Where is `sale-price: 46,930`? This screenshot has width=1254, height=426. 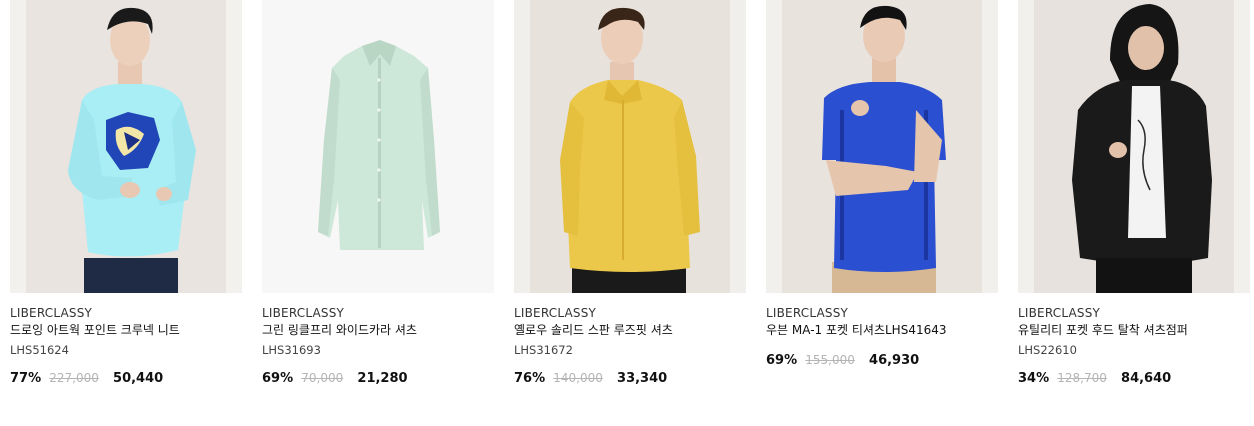 sale-price: 46,930 is located at coordinates (894, 360).